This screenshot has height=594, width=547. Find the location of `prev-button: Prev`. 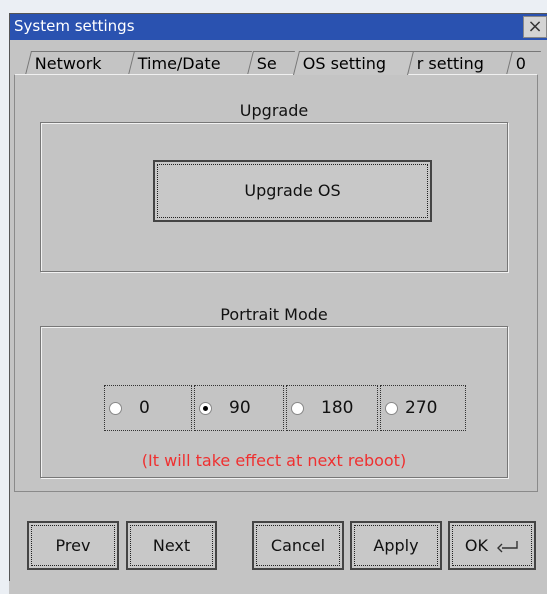

prev-button: Prev is located at coordinates (73, 545).